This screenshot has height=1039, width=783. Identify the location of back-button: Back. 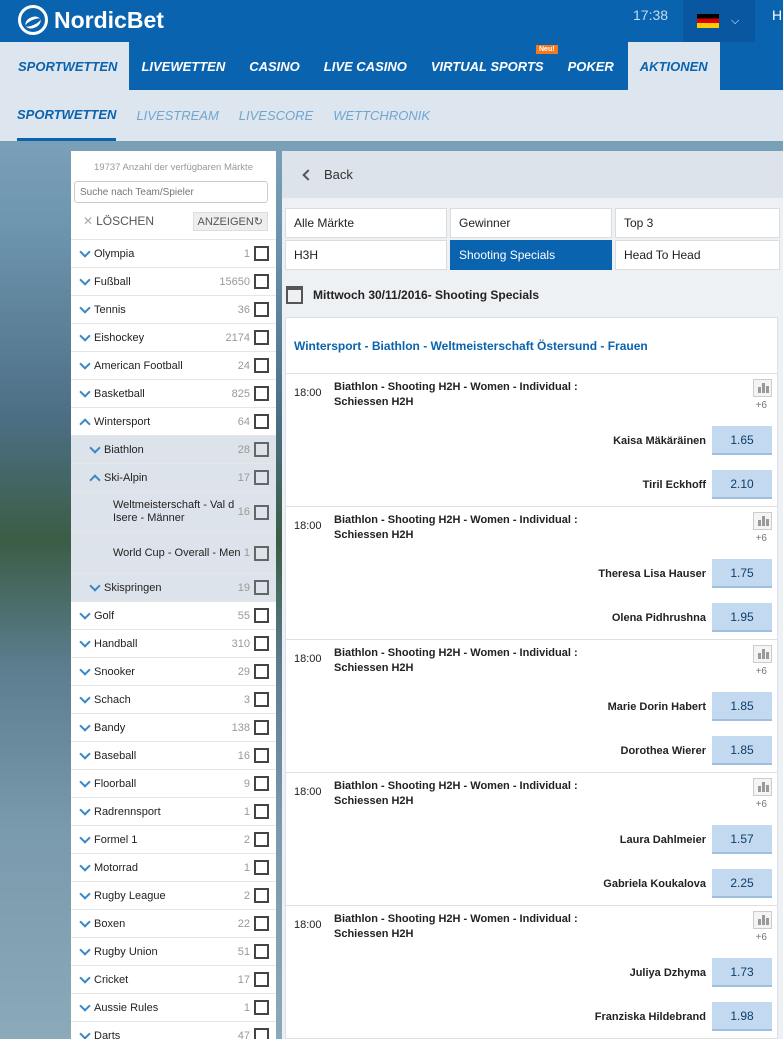
(532, 174).